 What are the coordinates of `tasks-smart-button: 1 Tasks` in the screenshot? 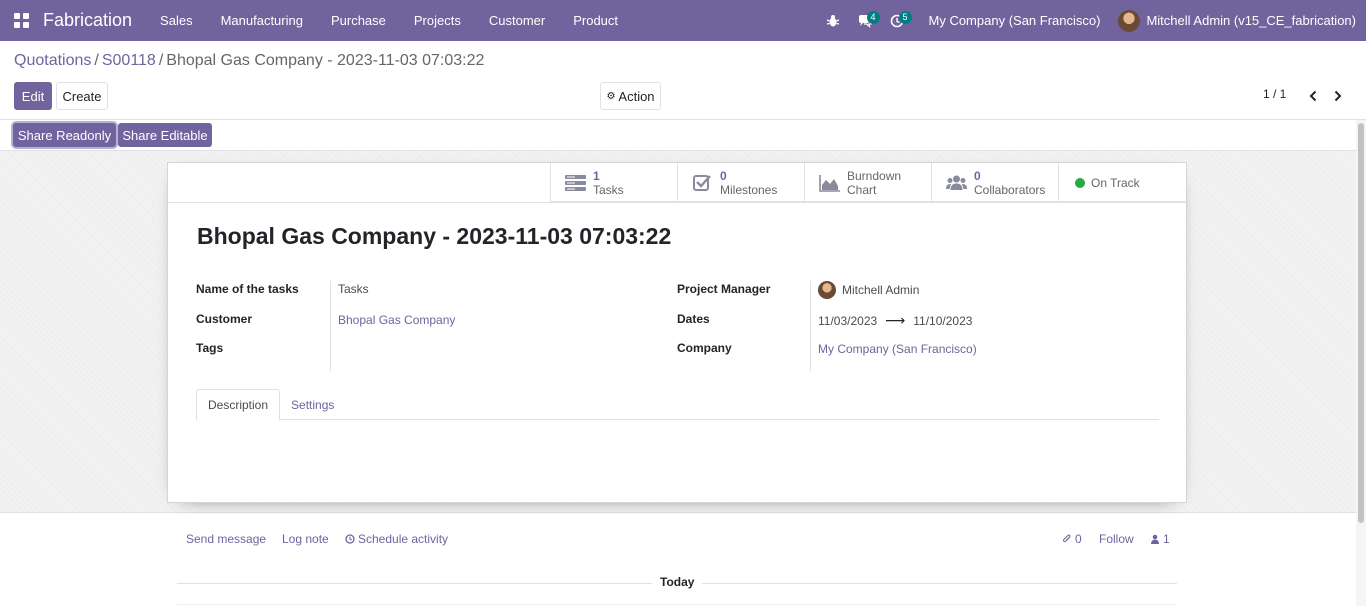 It's located at (613, 182).